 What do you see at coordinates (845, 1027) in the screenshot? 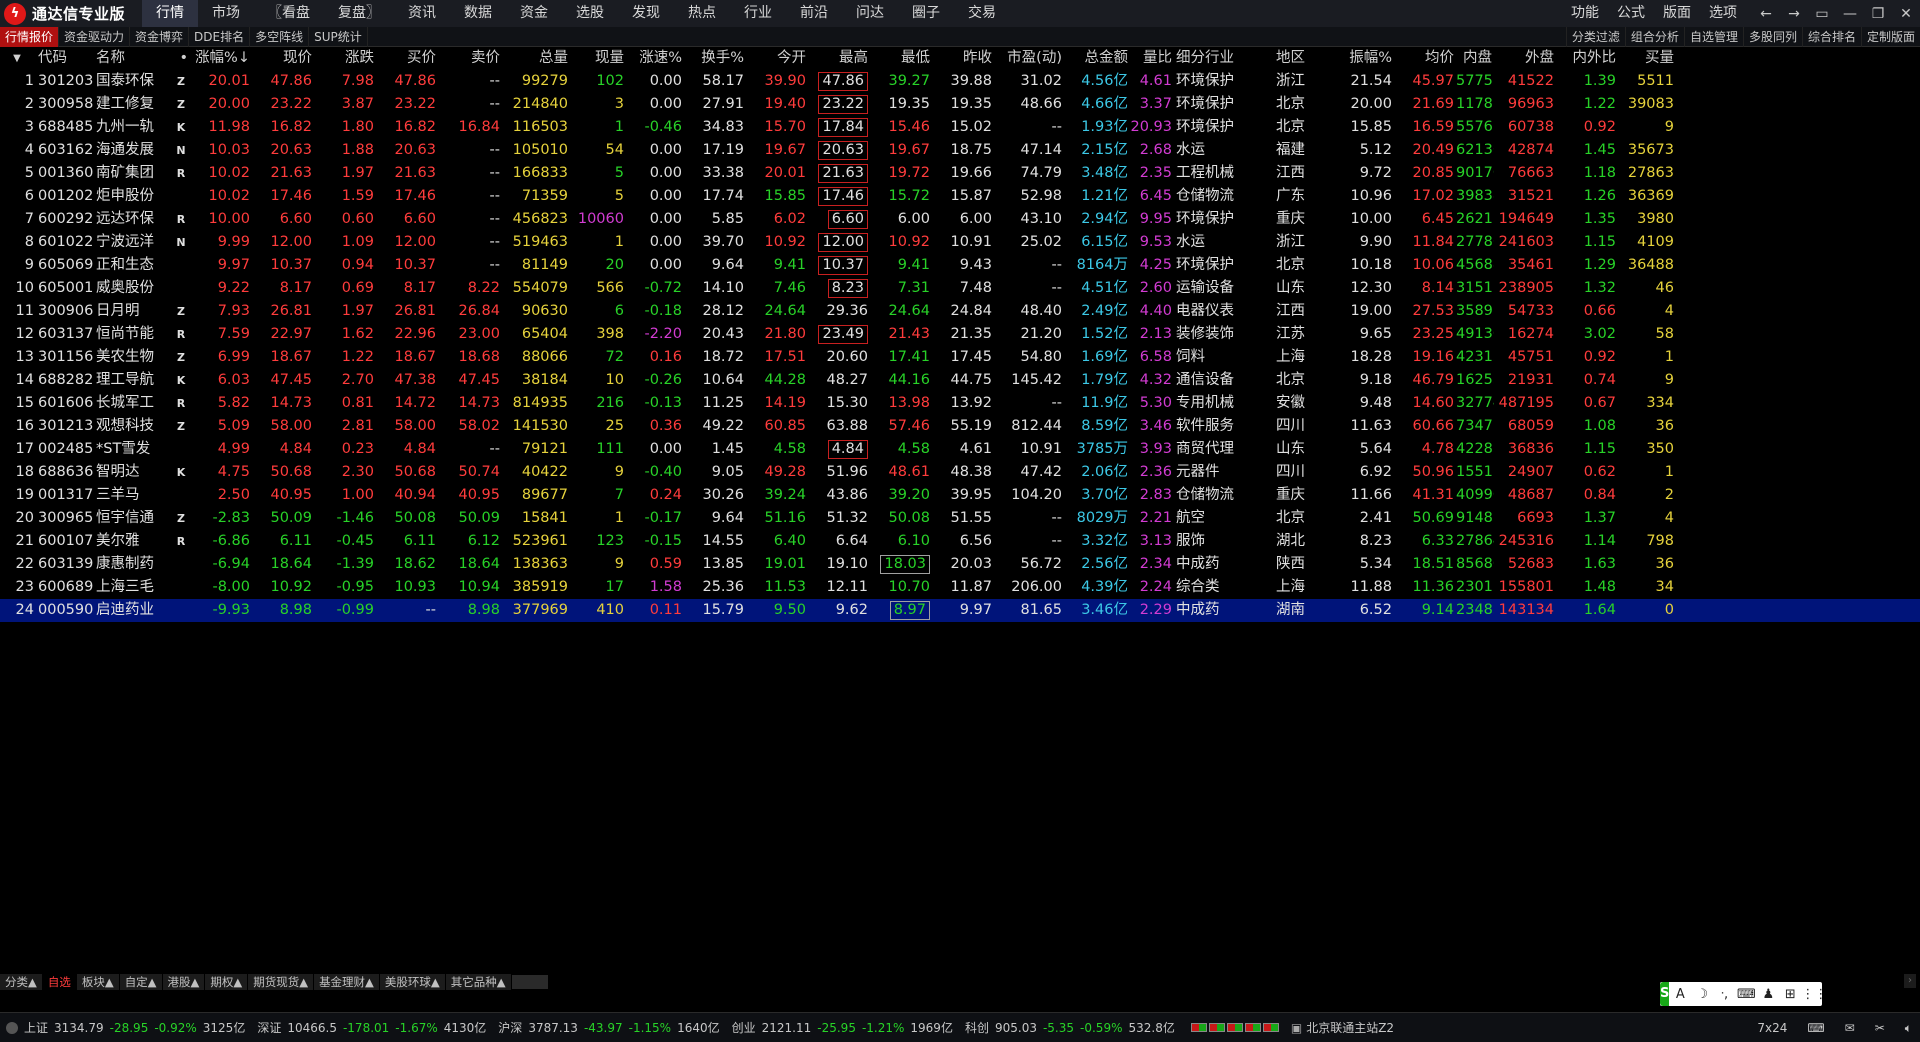
I see `index-cy: 创业 2121.11 -25.95 -1.21% 1969亿` at bounding box center [845, 1027].